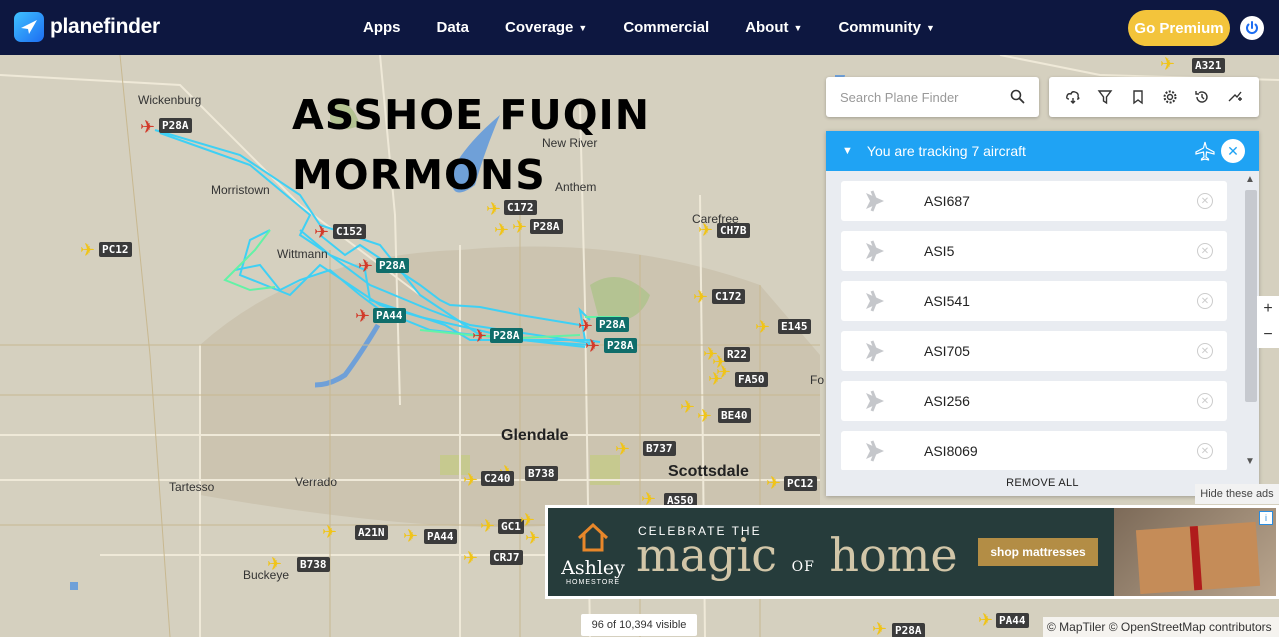 The height and width of the screenshot is (637, 1279). I want to click on nav-about: About ▼, so click(773, 27).